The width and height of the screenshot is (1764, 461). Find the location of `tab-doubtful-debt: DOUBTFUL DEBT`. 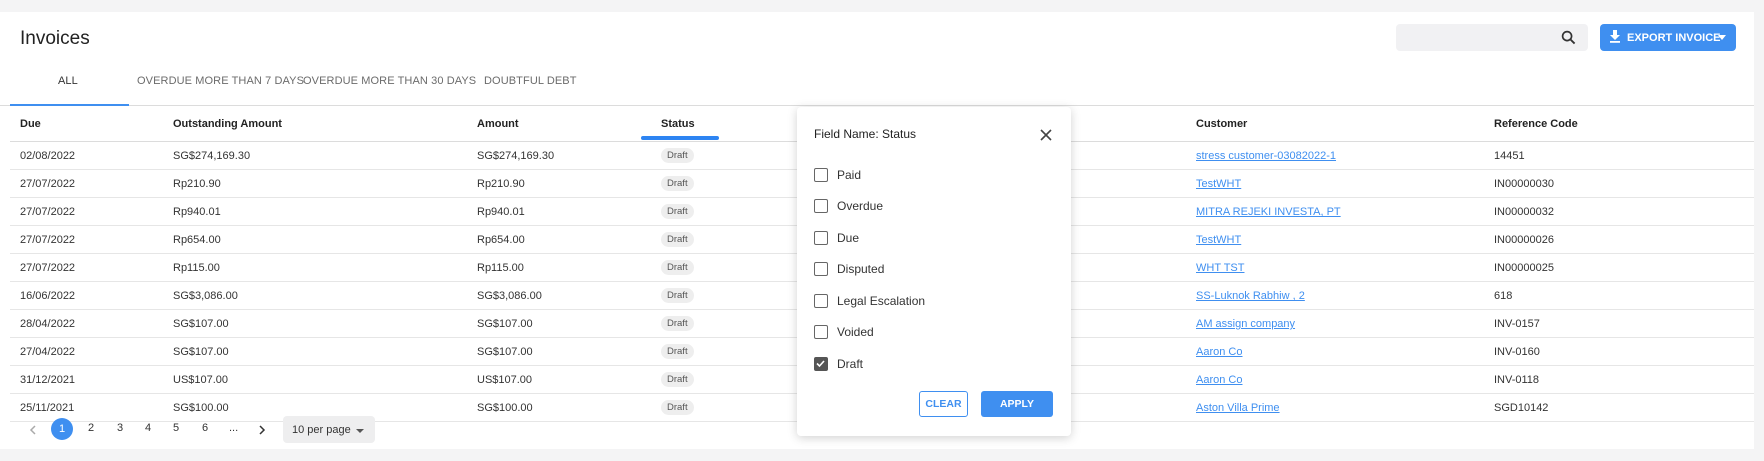

tab-doubtful-debt: DOUBTFUL DEBT is located at coordinates (530, 81).